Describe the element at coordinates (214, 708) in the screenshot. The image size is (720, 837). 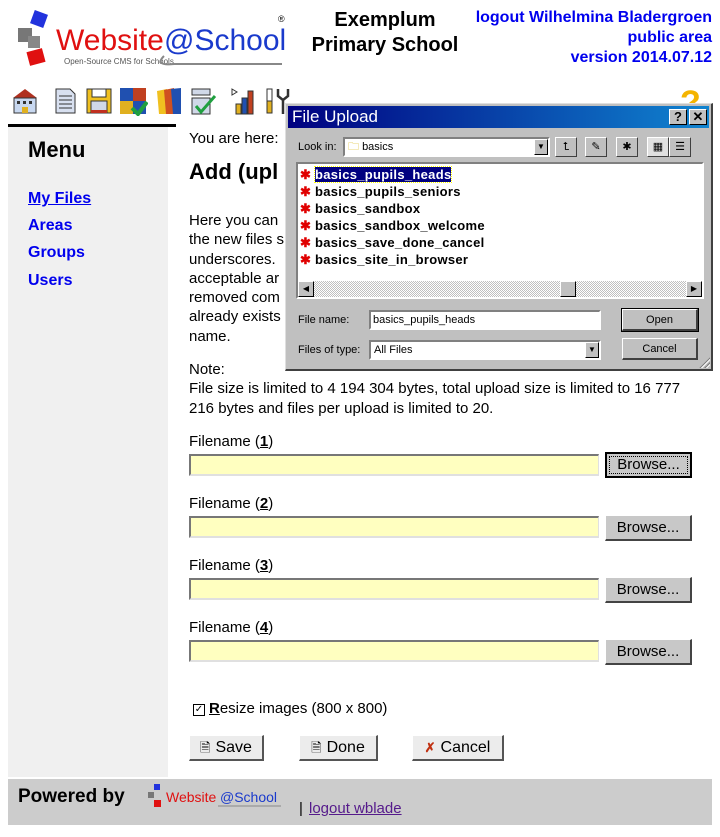
I see `resize-accesskey: R` at that location.